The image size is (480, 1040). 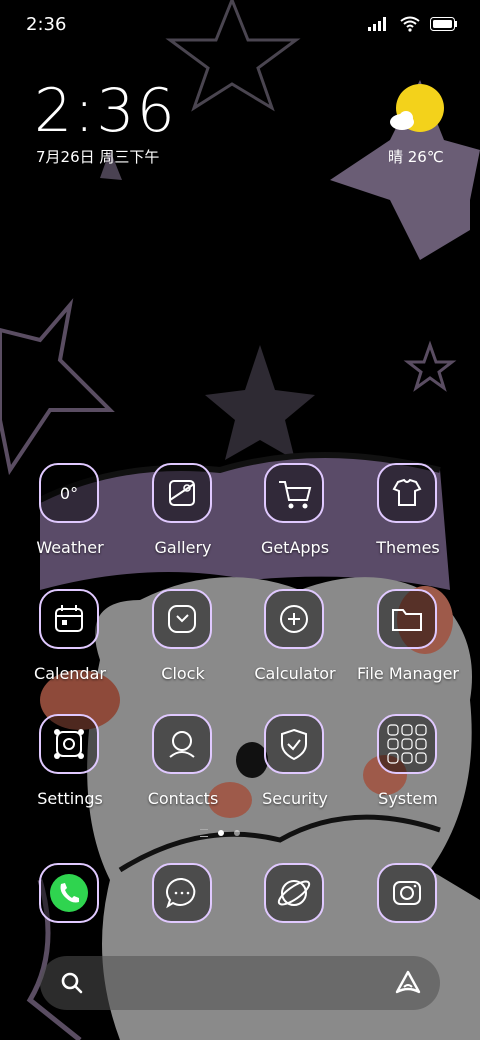 What do you see at coordinates (46, 24) in the screenshot?
I see `status-time: 2:36` at bounding box center [46, 24].